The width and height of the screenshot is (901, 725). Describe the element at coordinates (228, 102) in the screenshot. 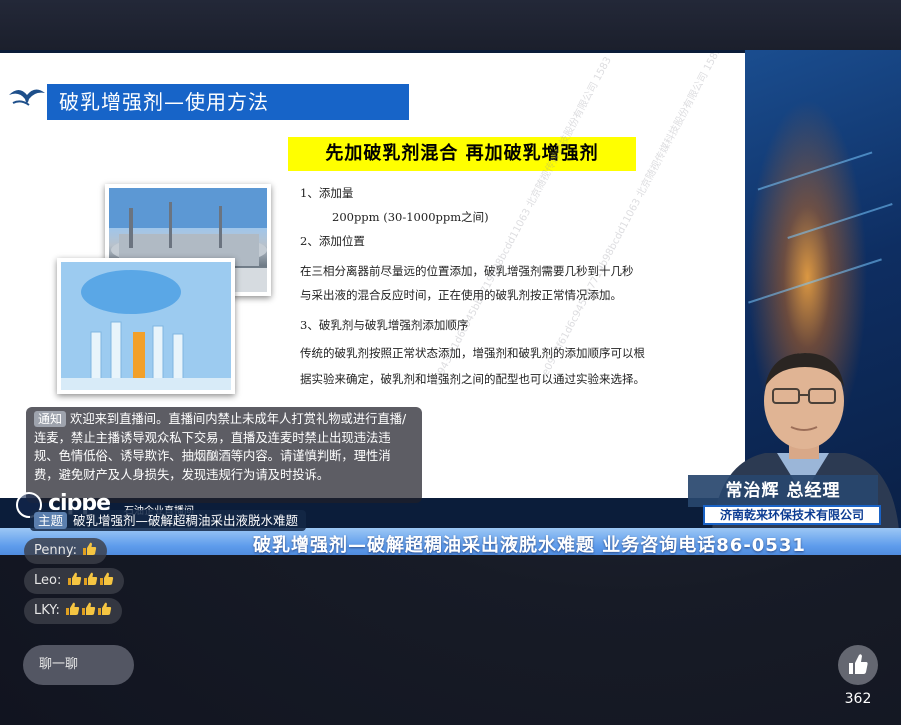

I see `slide-title: 破乳增强剂—使用方法` at that location.